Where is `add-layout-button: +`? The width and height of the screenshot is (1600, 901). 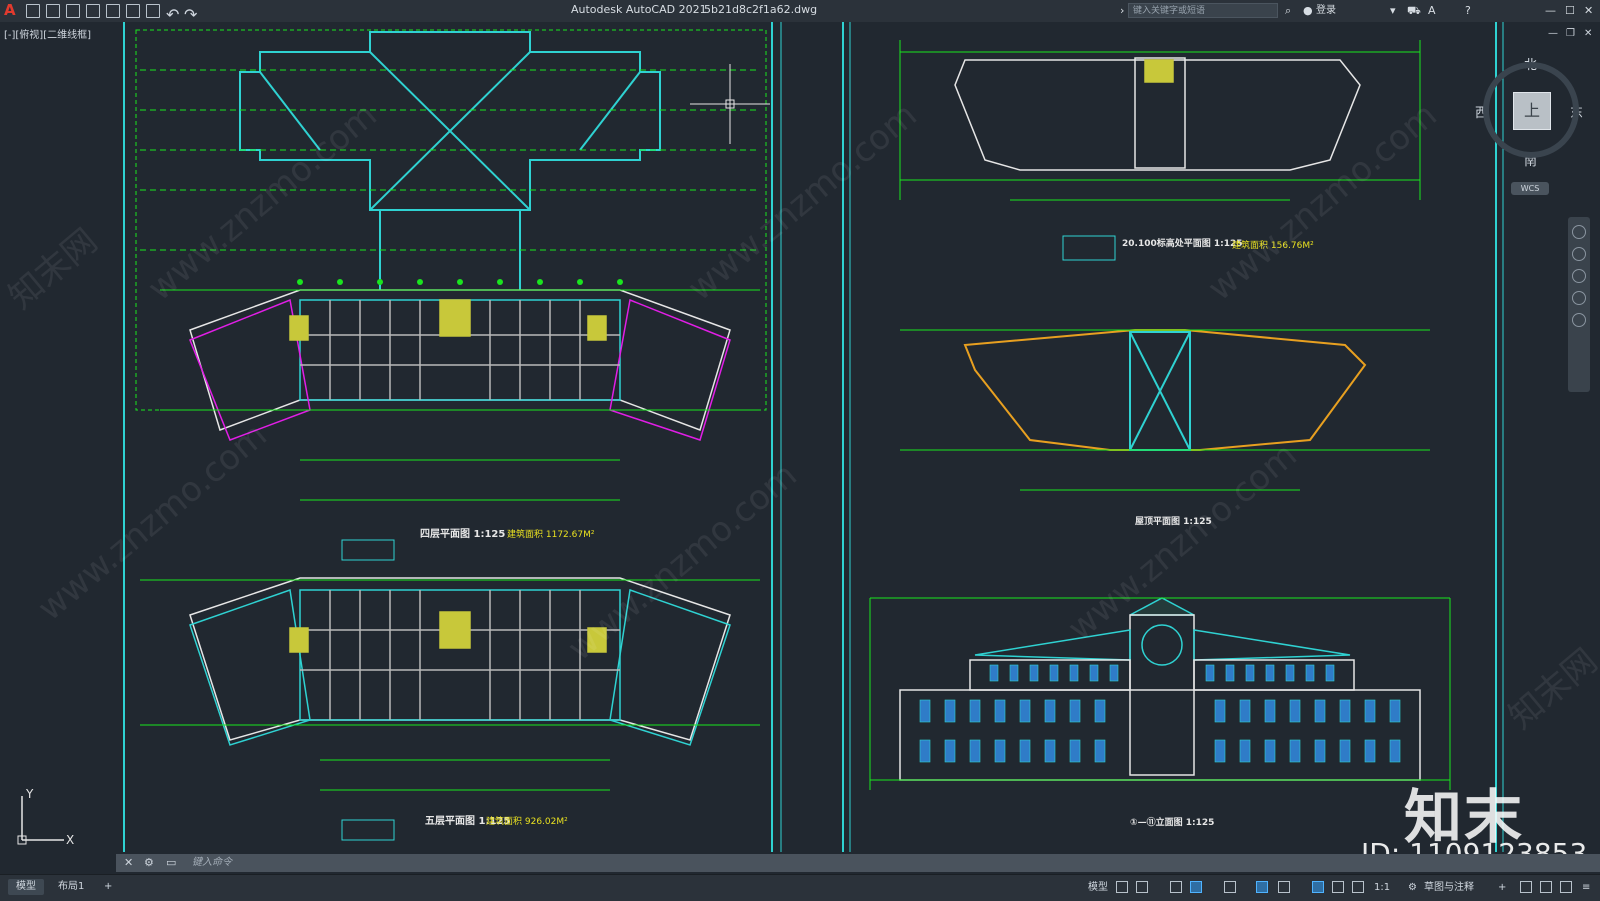 add-layout-button: + is located at coordinates (108, 887).